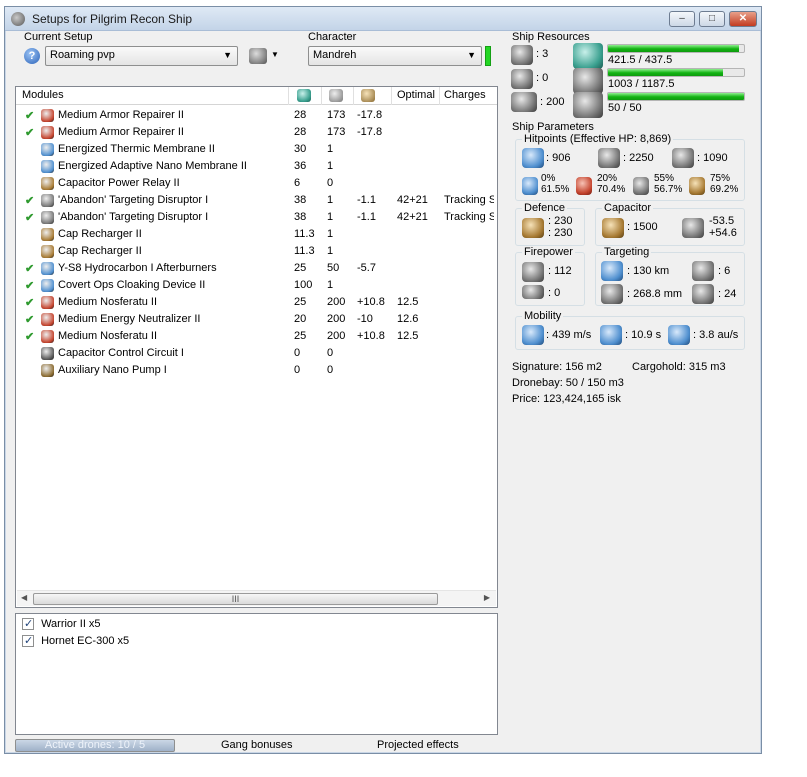  Describe the element at coordinates (568, 383) in the screenshot. I see `dronebay-value: Dronebay: 50 / 150 m3` at that location.